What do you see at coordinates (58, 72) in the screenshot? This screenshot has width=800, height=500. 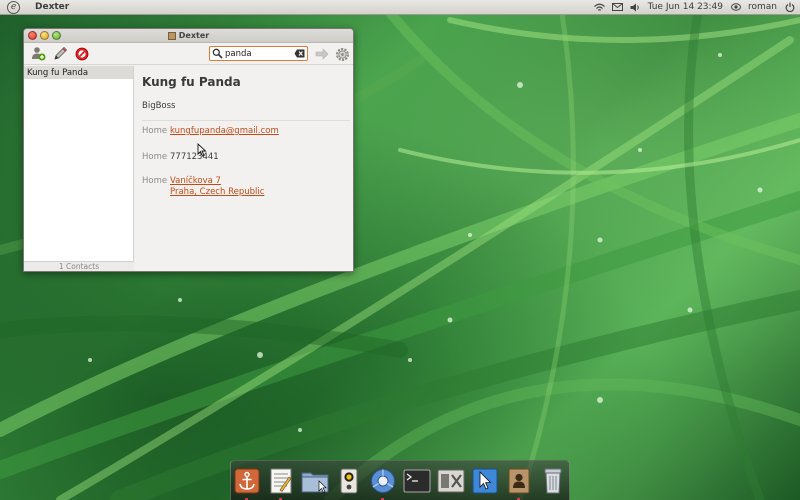 I see `contact-list-item-name: Kung fu Panda` at bounding box center [58, 72].